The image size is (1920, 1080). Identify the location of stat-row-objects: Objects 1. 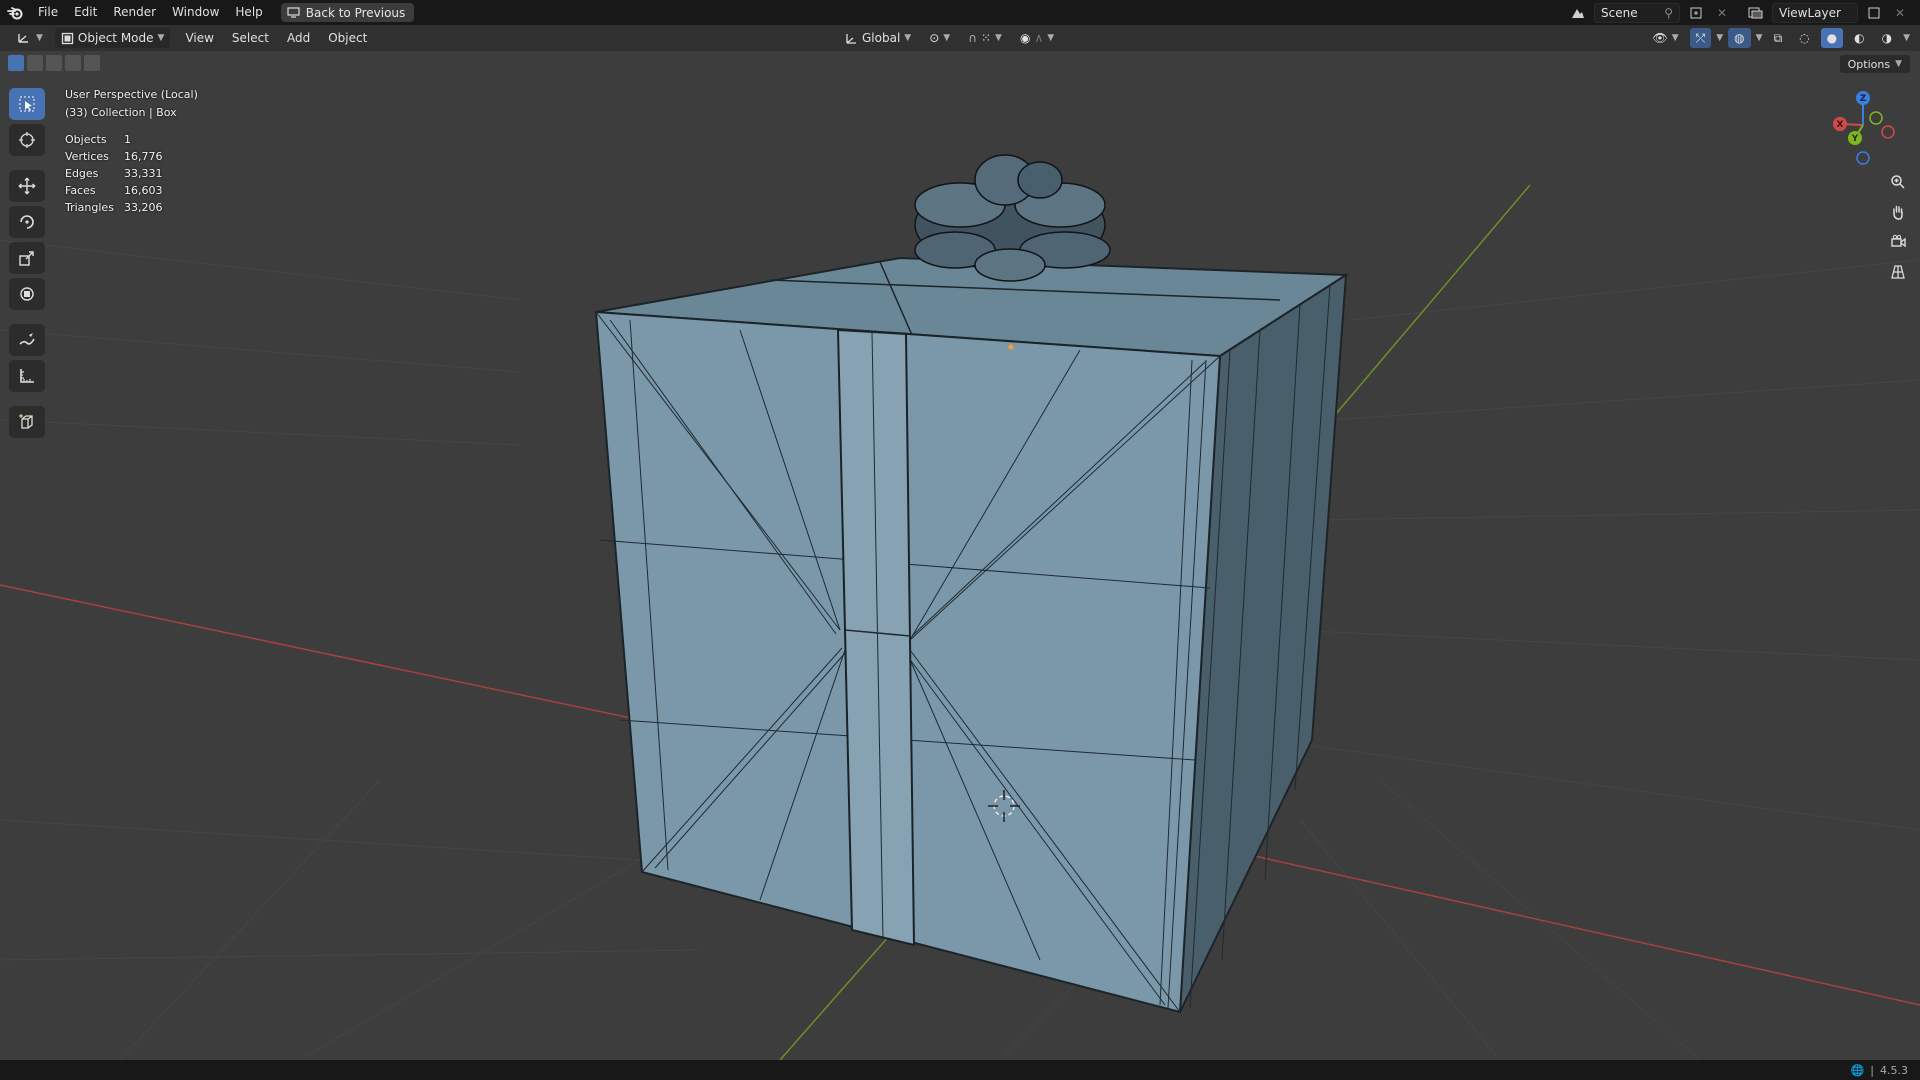
(131, 139).